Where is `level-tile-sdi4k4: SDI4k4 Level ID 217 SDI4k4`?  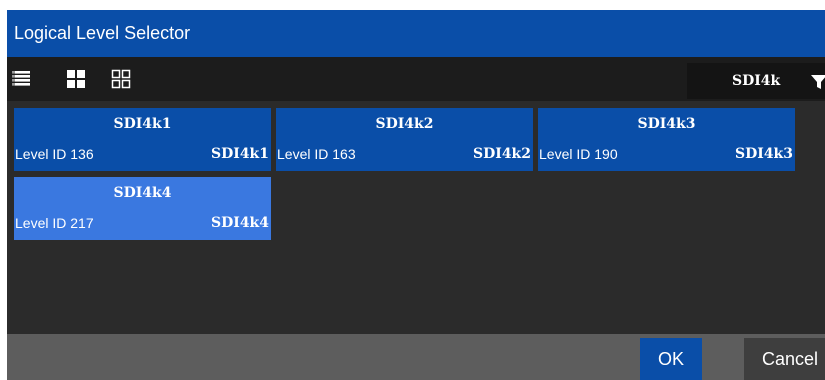 level-tile-sdi4k4: SDI4k4 Level ID 217 SDI4k4 is located at coordinates (142, 208).